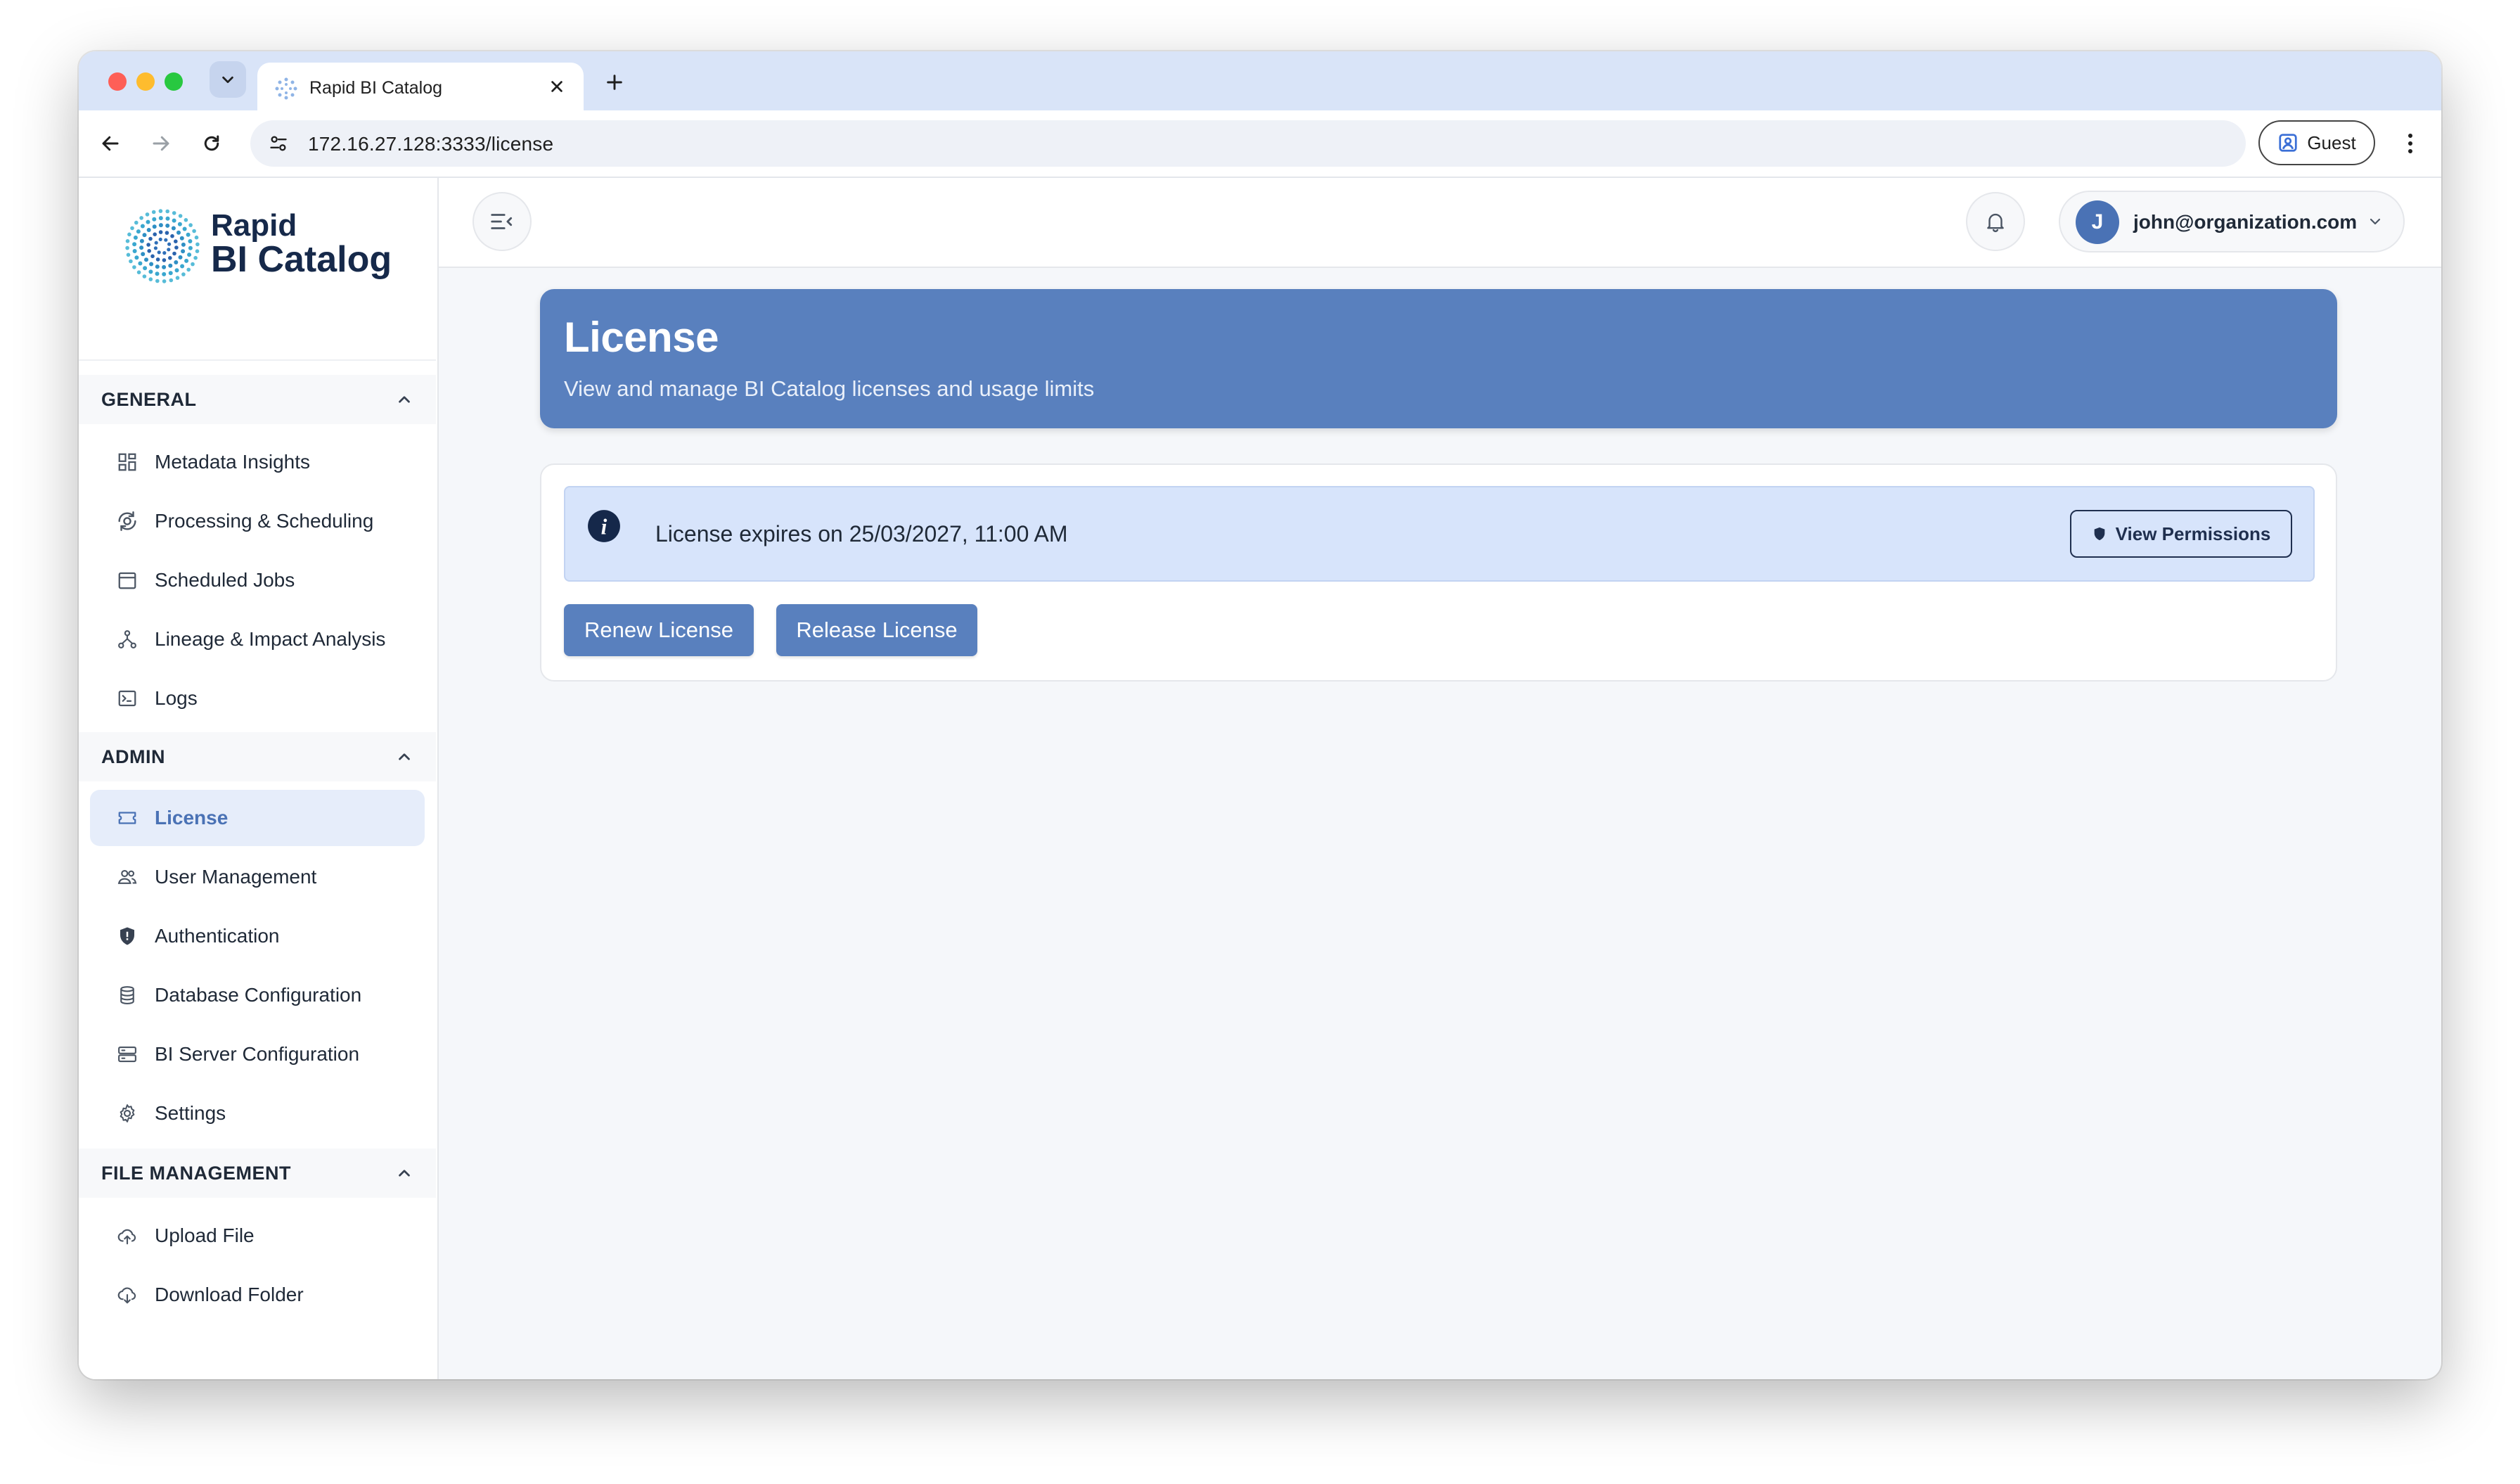 The height and width of the screenshot is (1484, 2520). Describe the element at coordinates (641, 337) in the screenshot. I see `page-title: License` at that location.